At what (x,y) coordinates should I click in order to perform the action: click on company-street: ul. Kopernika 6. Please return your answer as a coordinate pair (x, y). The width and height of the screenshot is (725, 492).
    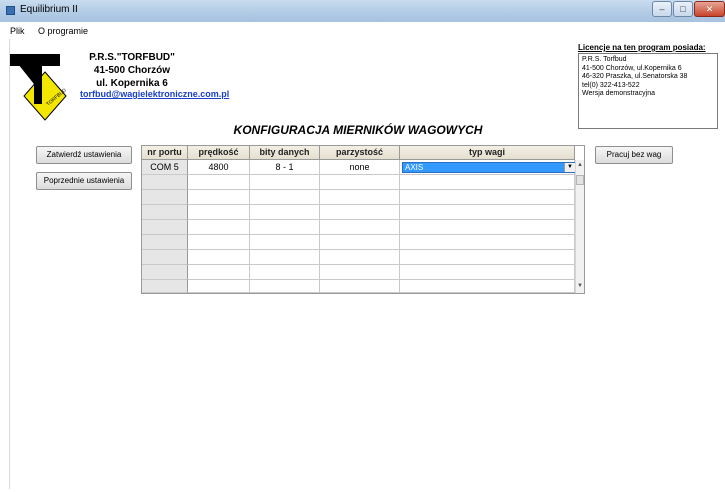
    Looking at the image, I should click on (132, 83).